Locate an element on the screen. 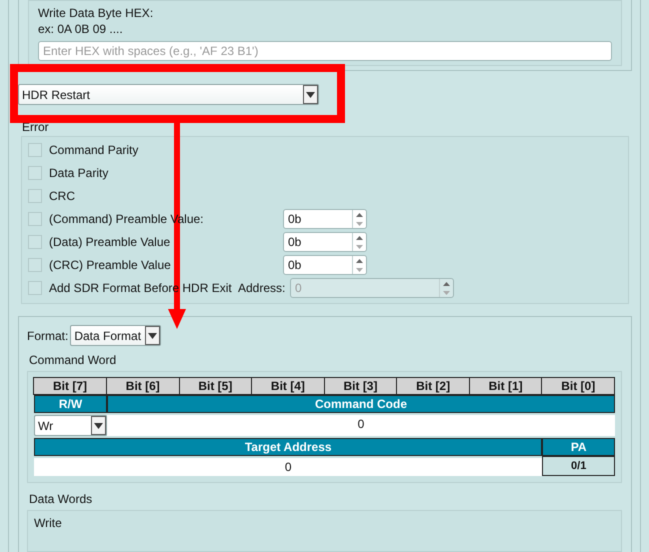  hex-input-field: Enter HEX with spaces (e.g., 'AF 23 B1') is located at coordinates (325, 51).